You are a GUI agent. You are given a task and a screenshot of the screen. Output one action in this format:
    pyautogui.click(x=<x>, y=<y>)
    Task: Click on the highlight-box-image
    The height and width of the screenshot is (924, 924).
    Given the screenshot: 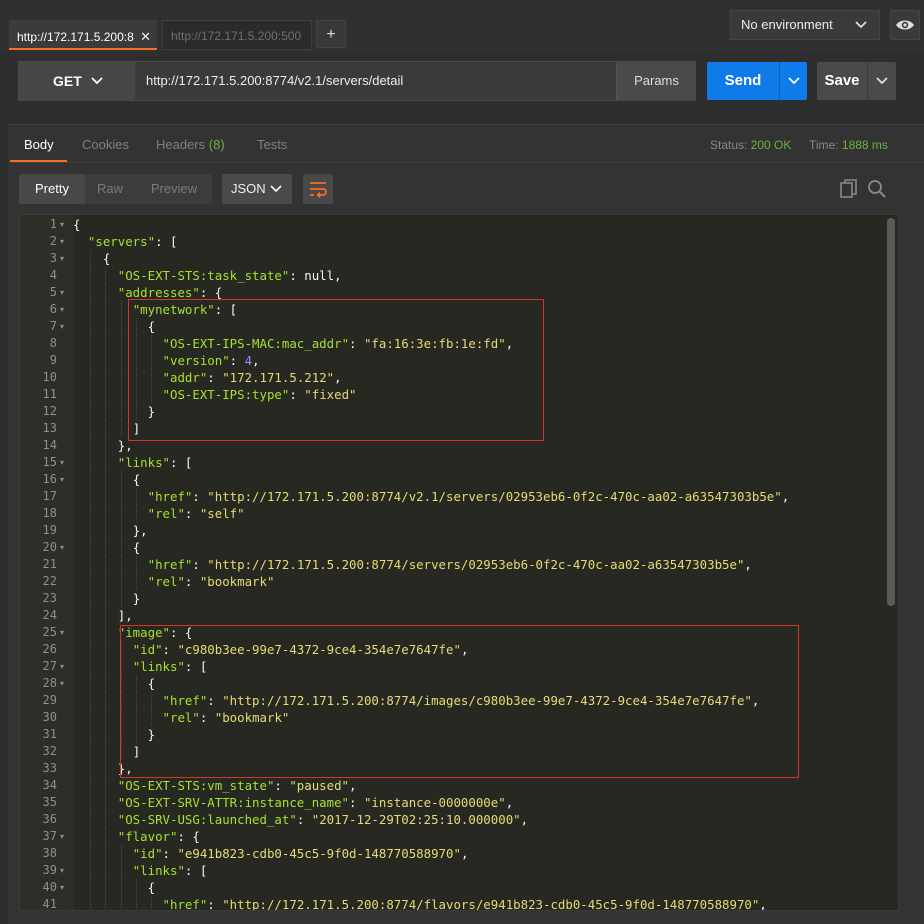 What is the action you would take?
    pyautogui.click(x=459, y=701)
    